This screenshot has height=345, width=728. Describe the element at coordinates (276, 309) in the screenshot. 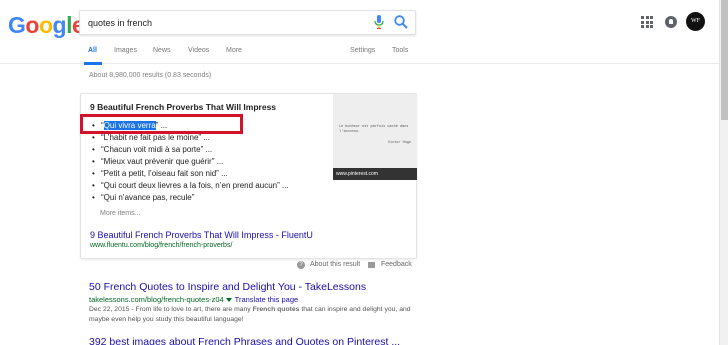

I see `snippet-bold: French quotes` at that location.